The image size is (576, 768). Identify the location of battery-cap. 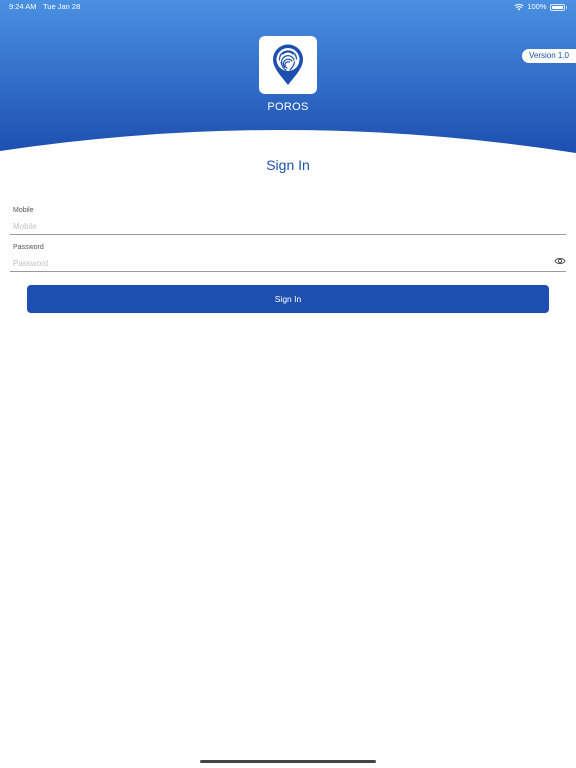
(566, 7).